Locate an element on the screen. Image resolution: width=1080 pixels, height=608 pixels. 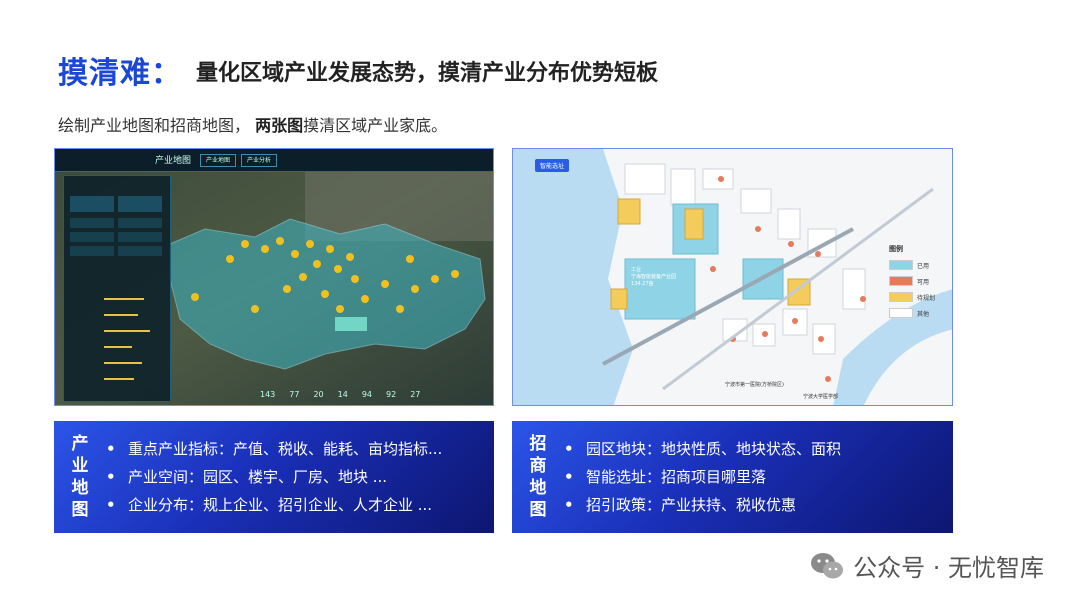
label-char: 招 is located at coordinates (538, 444).